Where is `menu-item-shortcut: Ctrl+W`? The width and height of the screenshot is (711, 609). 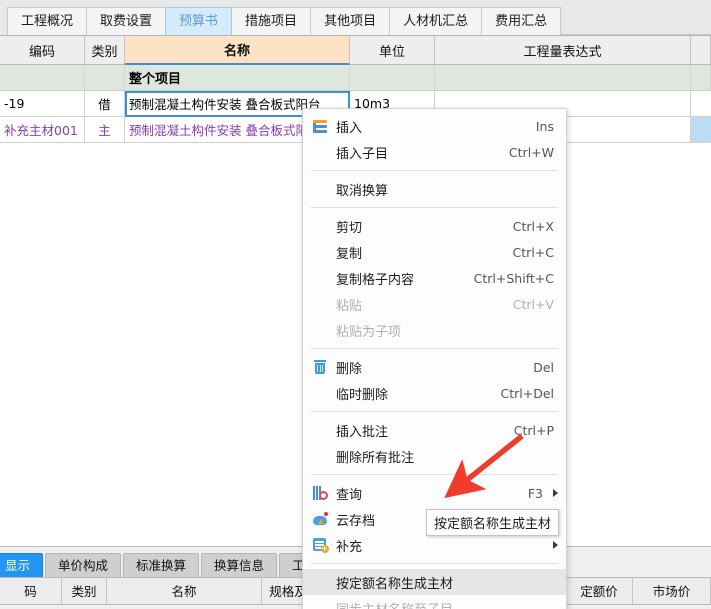
menu-item-shortcut: Ctrl+W is located at coordinates (531, 152).